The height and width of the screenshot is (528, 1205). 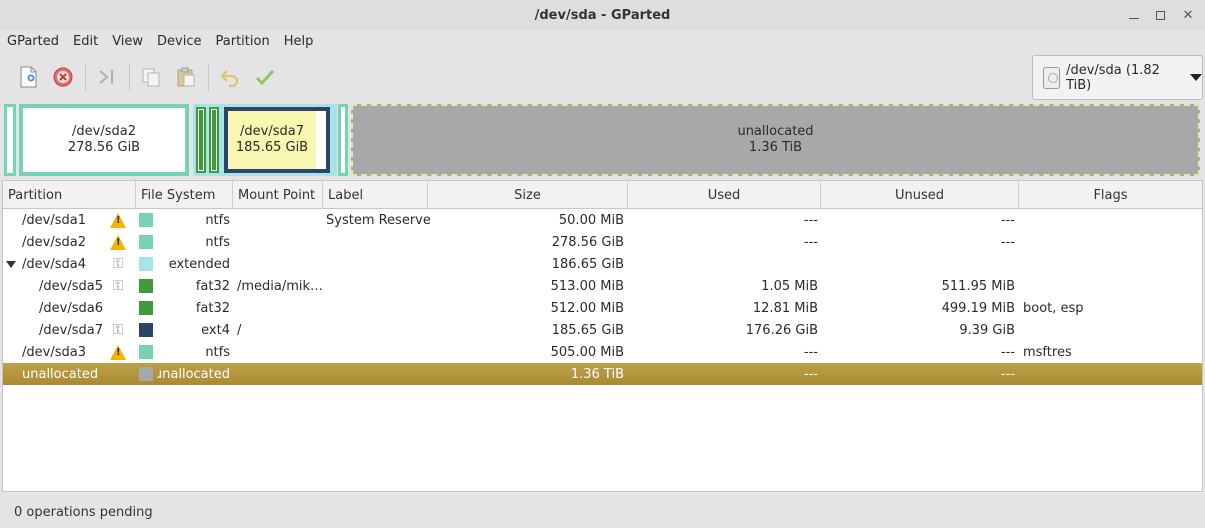 What do you see at coordinates (54, 220) in the screenshot?
I see `partition-name: /dev/sda1` at bounding box center [54, 220].